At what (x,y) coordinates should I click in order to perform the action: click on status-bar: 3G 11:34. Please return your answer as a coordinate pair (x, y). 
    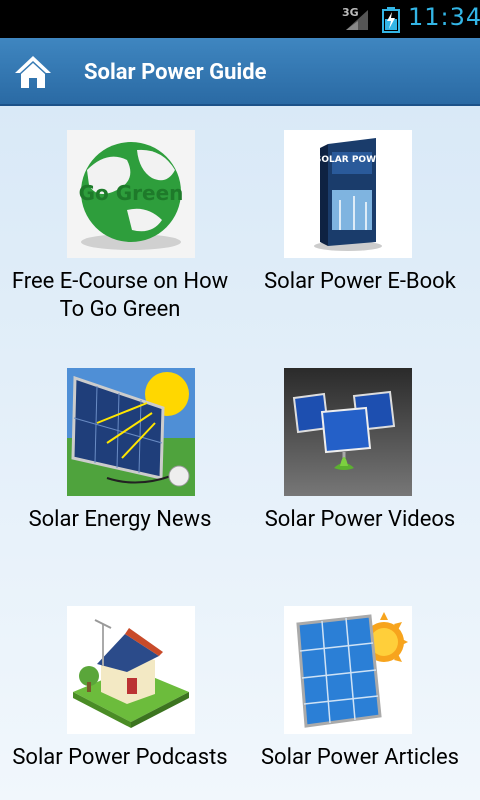
    Looking at the image, I should click on (240, 19).